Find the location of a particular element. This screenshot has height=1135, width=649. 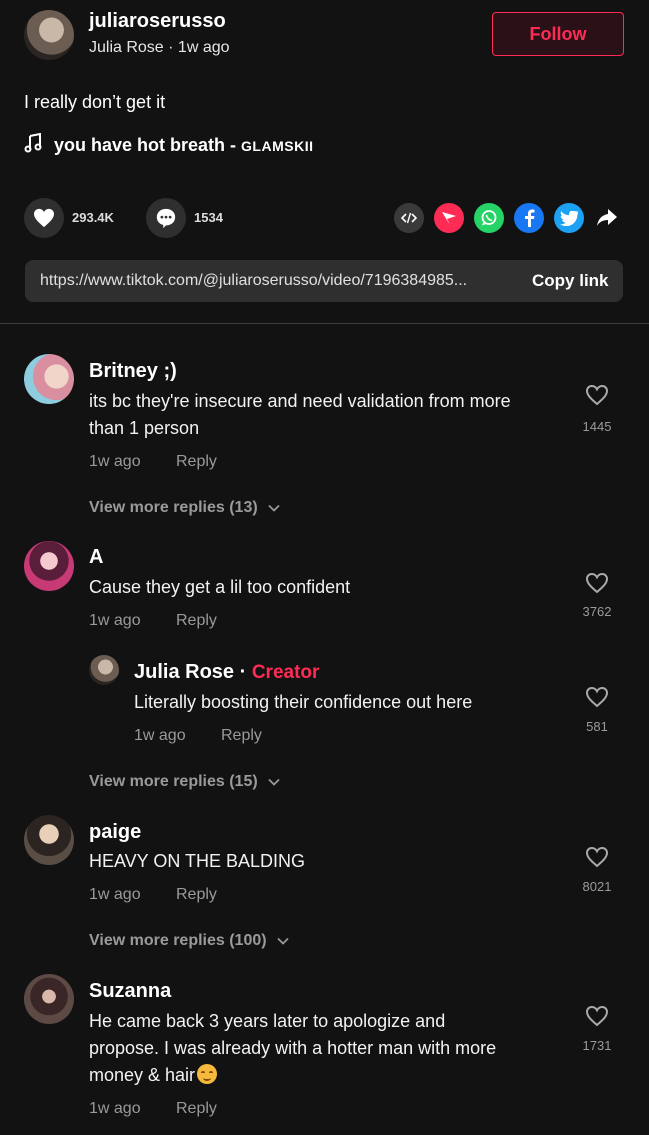

whatsapp-icon is located at coordinates (489, 218).